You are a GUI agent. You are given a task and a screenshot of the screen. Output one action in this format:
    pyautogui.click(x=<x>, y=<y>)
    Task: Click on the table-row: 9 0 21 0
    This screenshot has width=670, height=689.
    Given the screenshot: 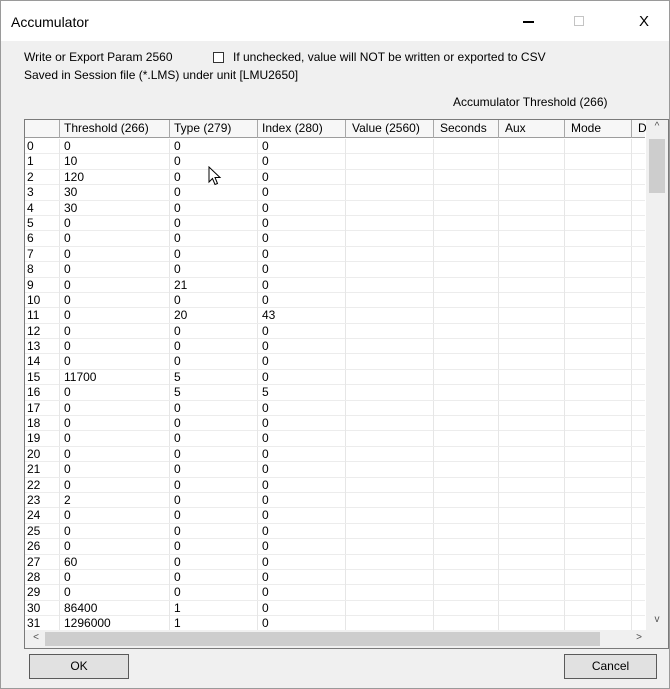 What is the action you would take?
    pyautogui.click(x=338, y=285)
    